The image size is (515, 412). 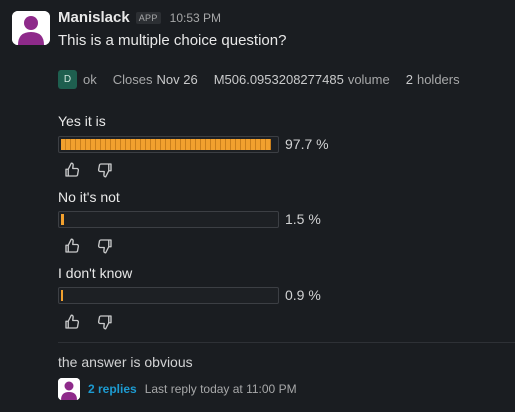 What do you see at coordinates (303, 219) in the screenshot?
I see `option-percent: 1.5 %` at bounding box center [303, 219].